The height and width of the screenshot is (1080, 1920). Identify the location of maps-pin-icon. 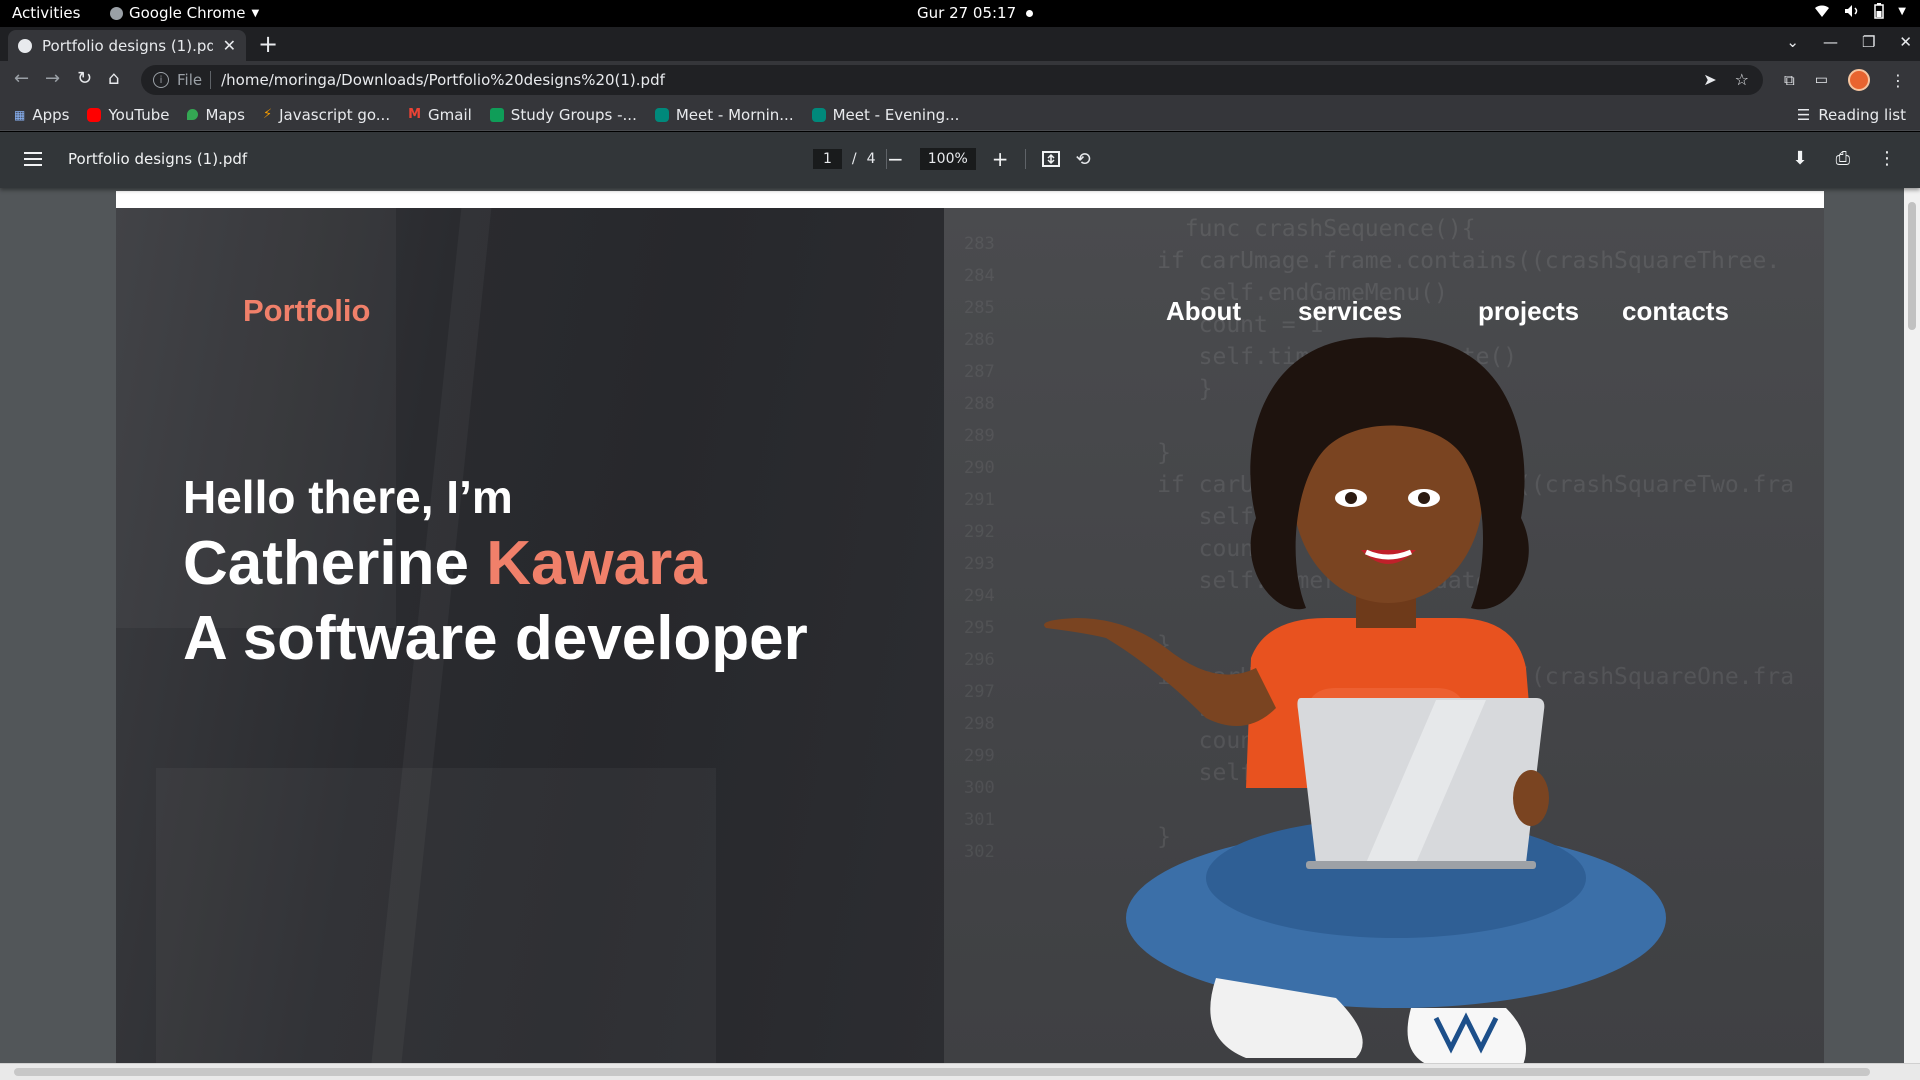
(193, 114).